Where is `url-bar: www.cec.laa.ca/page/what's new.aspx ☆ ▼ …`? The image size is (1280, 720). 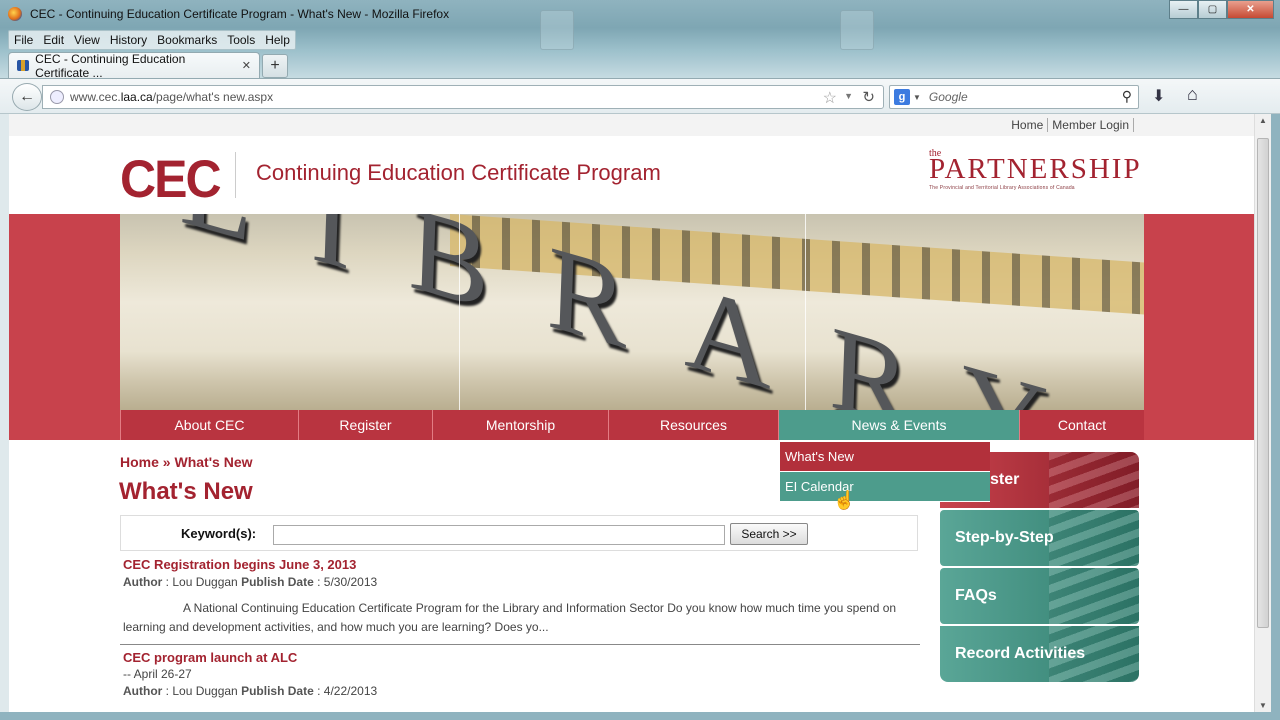
url-bar: www.cec.laa.ca/page/what's new.aspx ☆ ▼ … is located at coordinates (463, 97).